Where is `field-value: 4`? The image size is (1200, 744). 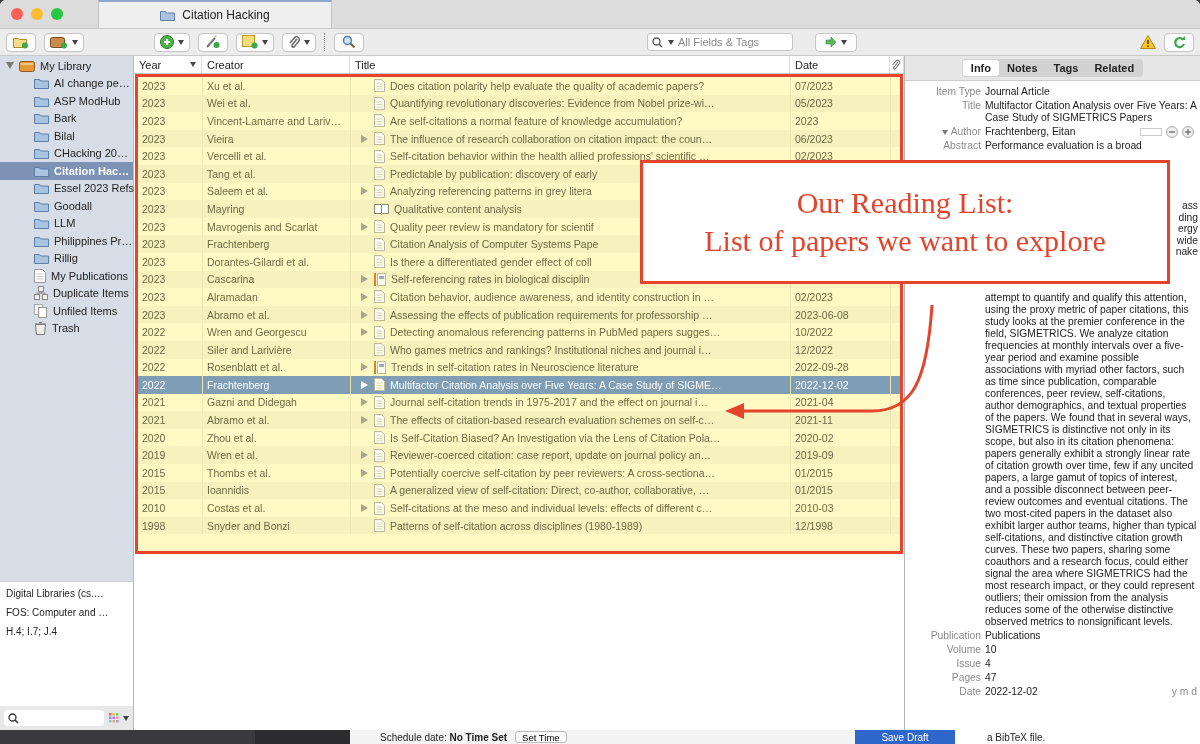 field-value: 4 is located at coordinates (1092, 664).